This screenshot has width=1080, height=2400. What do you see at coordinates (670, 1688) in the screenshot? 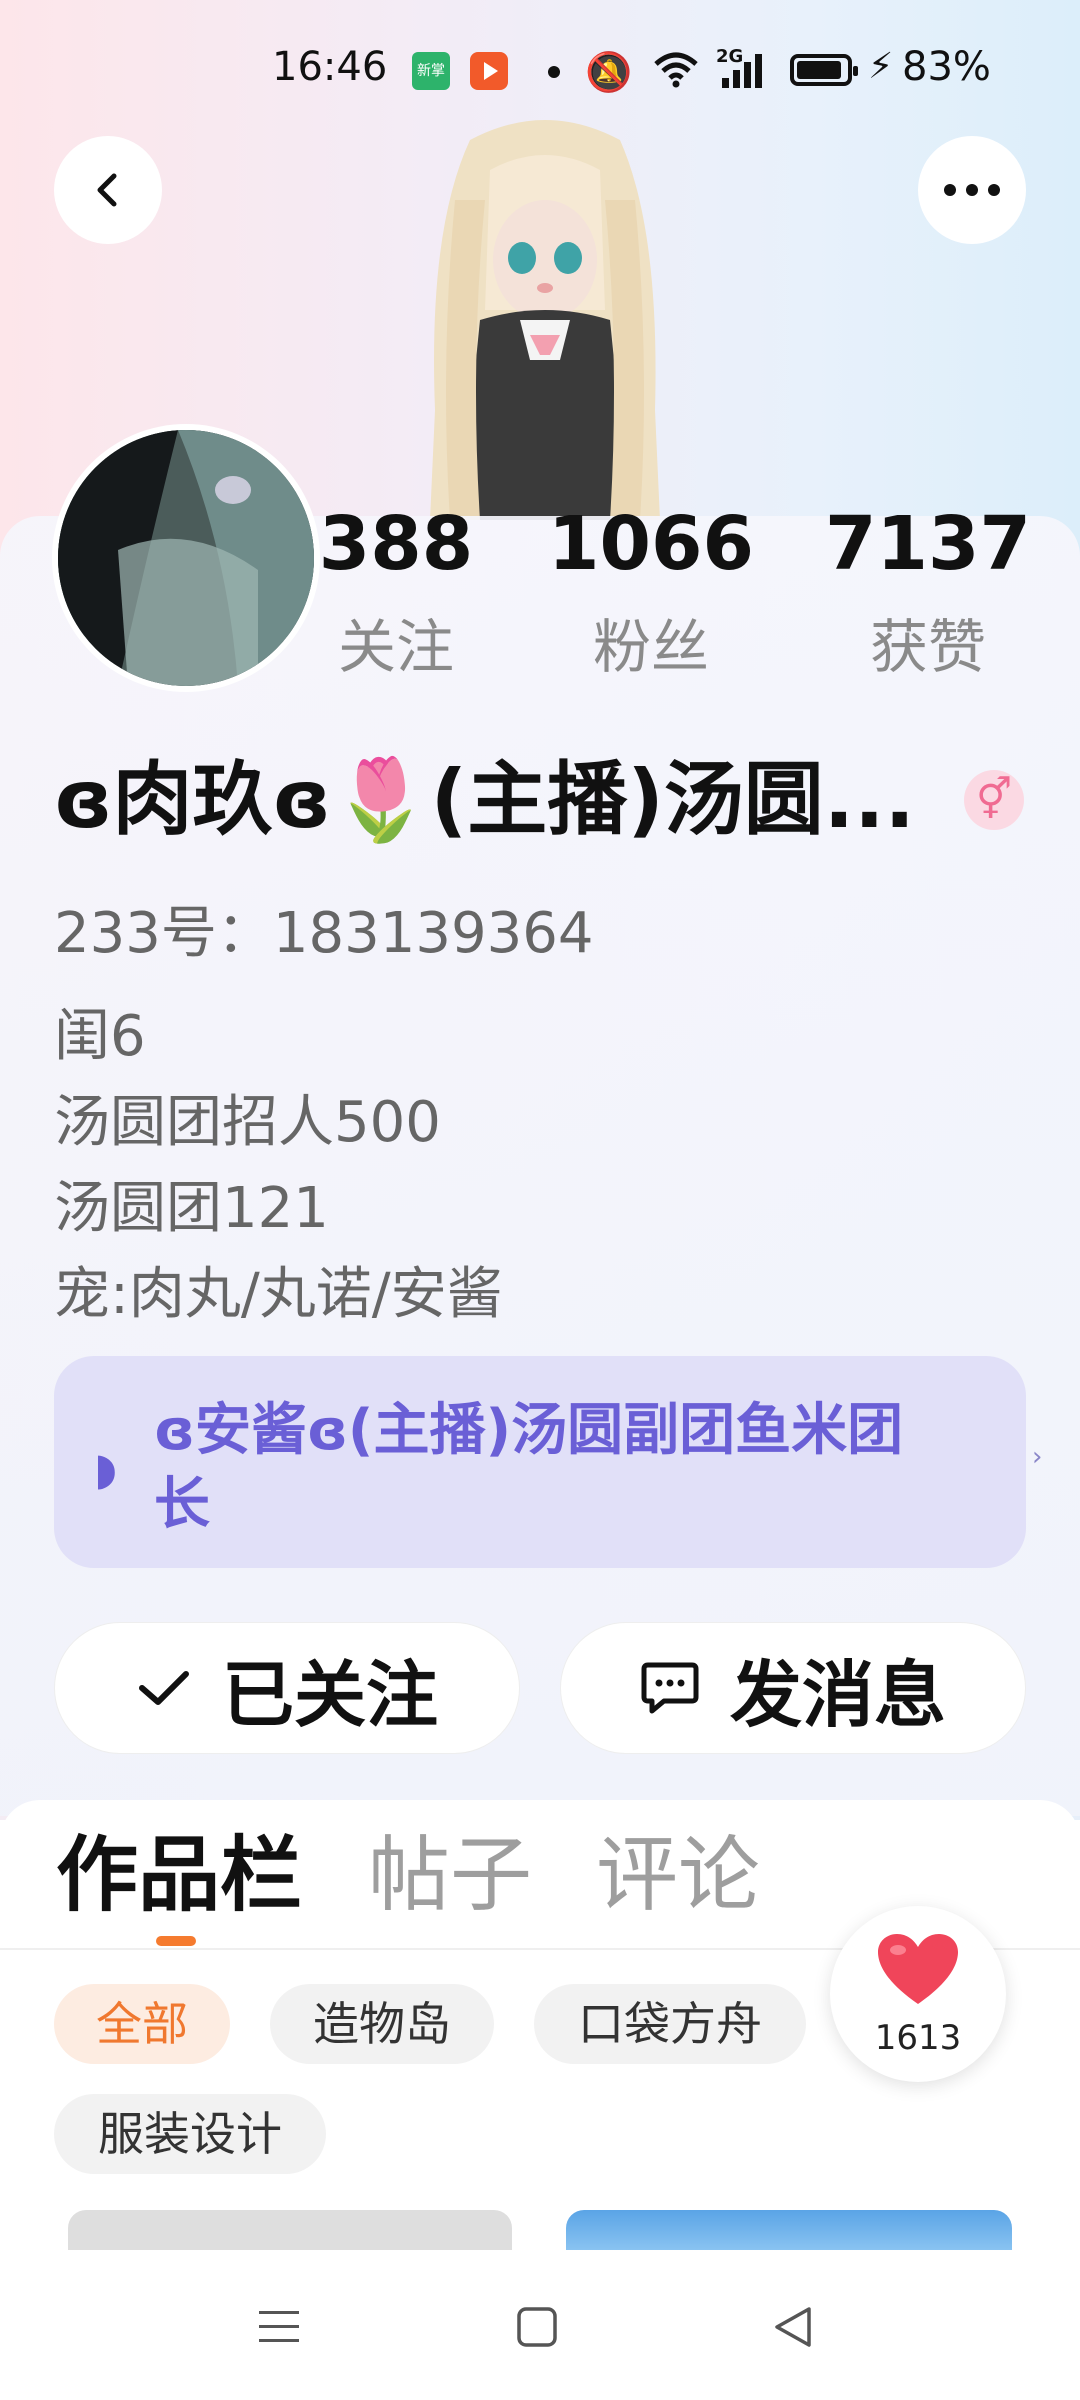
I see `chat-bubble-icon` at bounding box center [670, 1688].